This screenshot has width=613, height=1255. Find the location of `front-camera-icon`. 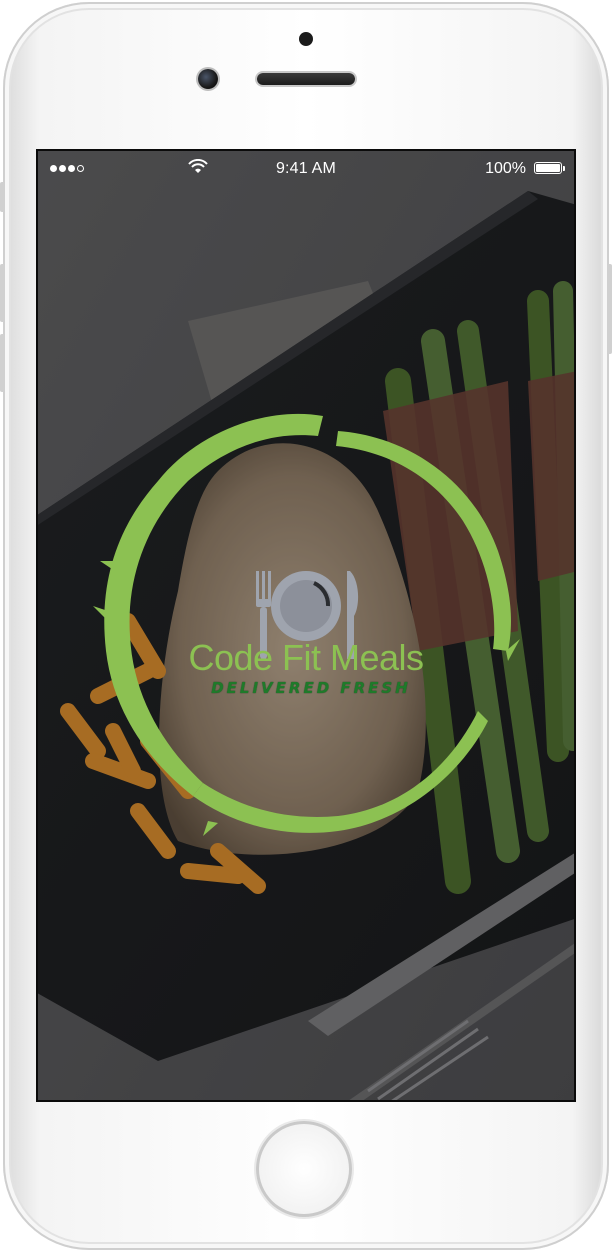

front-camera-icon is located at coordinates (208, 79).